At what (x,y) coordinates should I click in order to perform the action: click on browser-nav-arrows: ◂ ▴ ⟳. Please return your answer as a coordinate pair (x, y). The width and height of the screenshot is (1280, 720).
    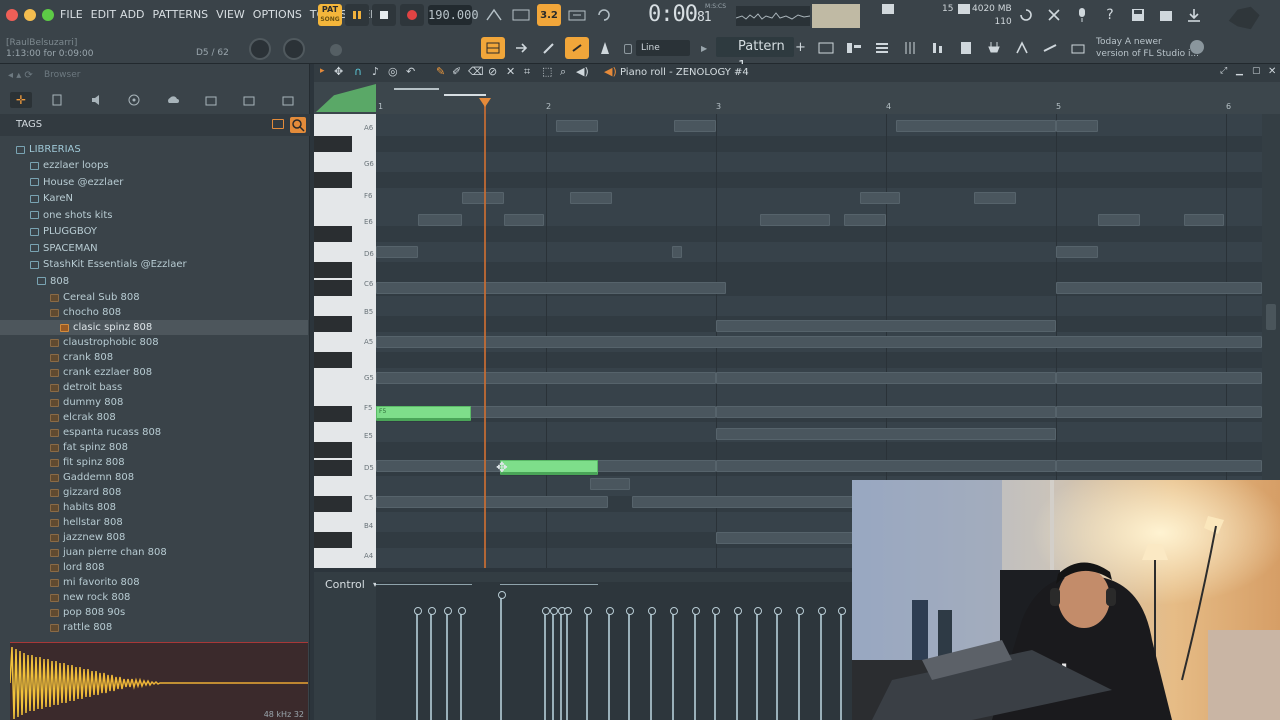
    Looking at the image, I should click on (20, 75).